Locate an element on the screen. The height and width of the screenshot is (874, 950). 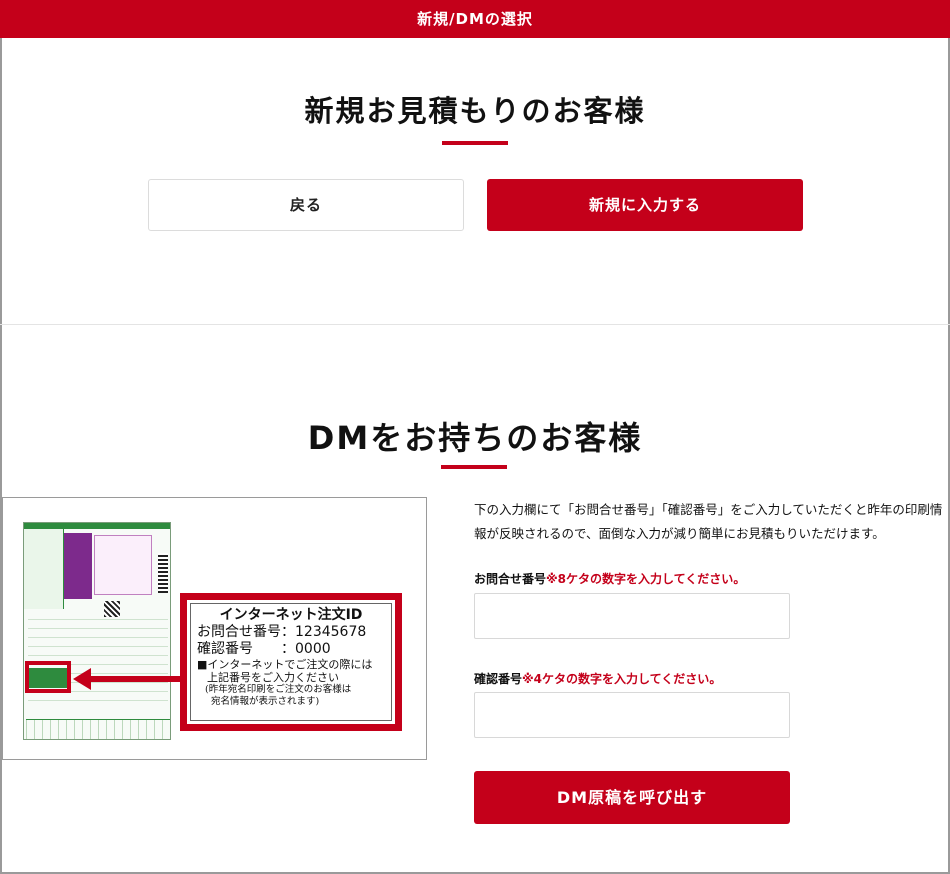
dm-postcard-illustration is located at coordinates (97, 631).